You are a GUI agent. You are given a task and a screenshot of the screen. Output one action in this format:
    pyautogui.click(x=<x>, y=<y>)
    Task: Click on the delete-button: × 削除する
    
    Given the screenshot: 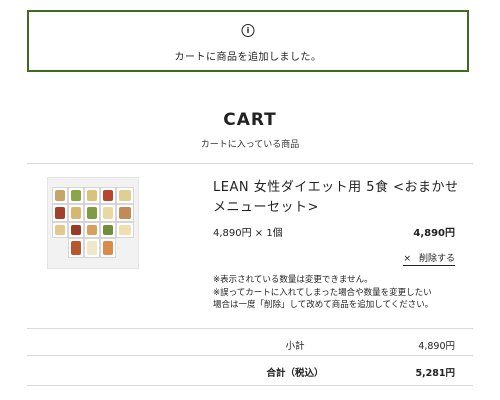 What is the action you would take?
    pyautogui.click(x=429, y=258)
    